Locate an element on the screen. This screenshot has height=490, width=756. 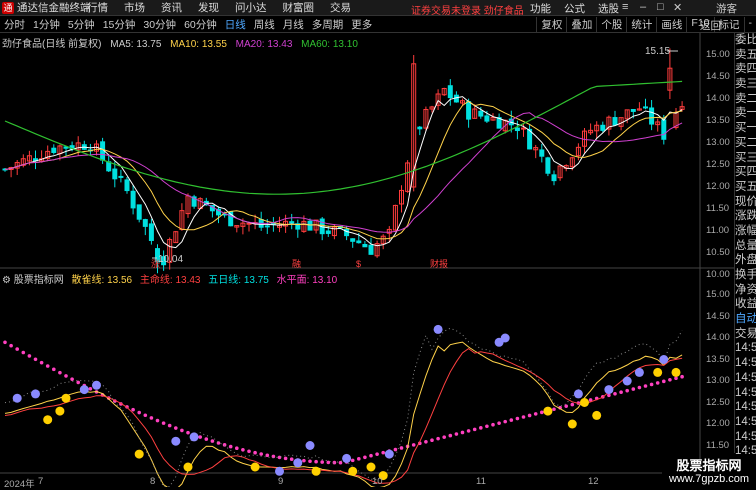
price-tick-label: 10.50 is located at coordinates (718, 252).